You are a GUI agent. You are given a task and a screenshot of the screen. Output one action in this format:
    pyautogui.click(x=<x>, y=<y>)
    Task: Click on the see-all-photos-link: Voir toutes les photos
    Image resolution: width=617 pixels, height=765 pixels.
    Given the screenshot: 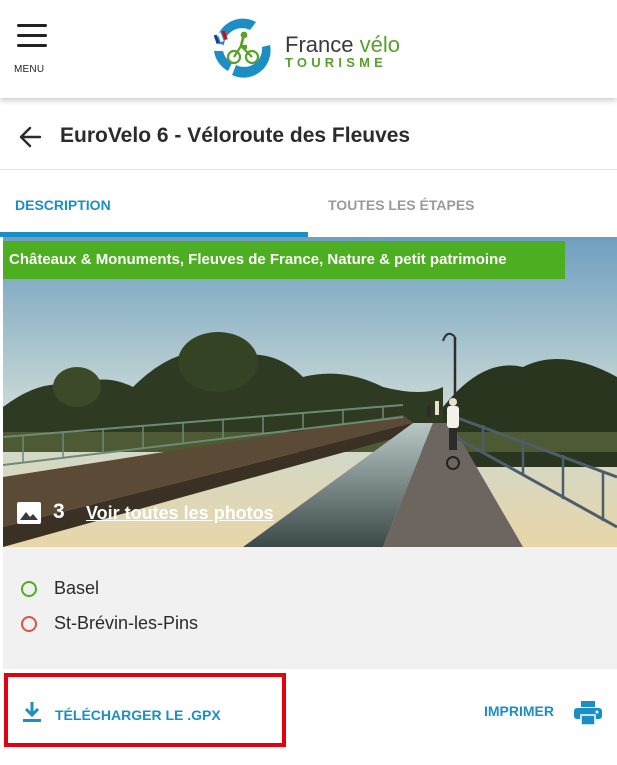 What is the action you would take?
    pyautogui.click(x=180, y=513)
    